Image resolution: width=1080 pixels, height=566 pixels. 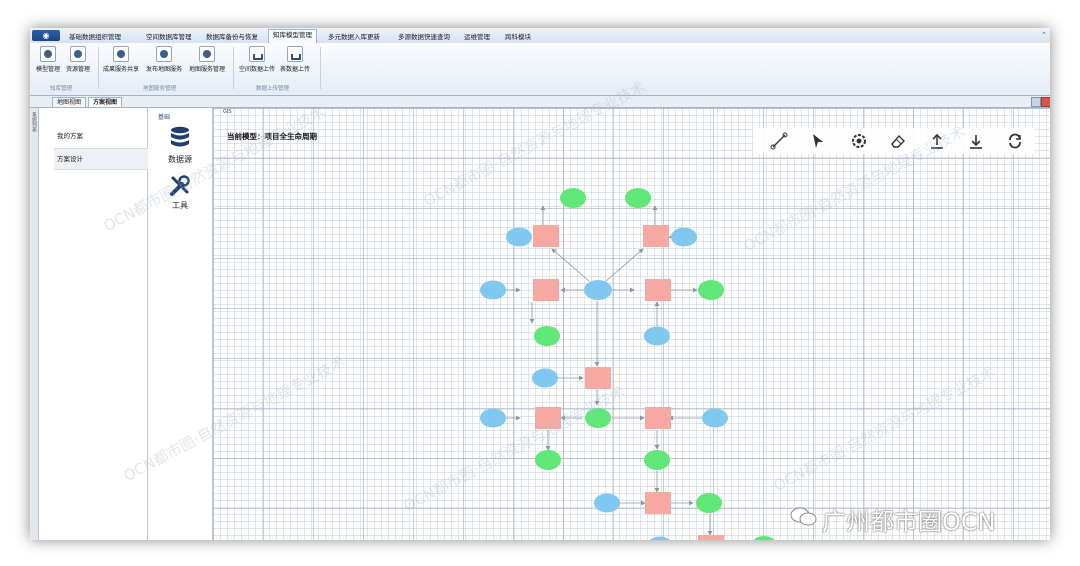 What do you see at coordinates (78, 54) in the screenshot?
I see `resource-db-icon` at bounding box center [78, 54].